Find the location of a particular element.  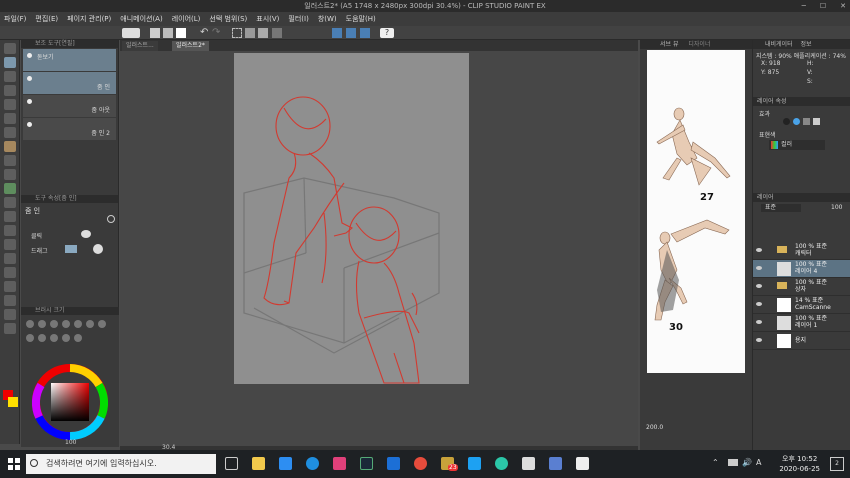

undo-icon: ↶ is located at coordinates (205, 33).